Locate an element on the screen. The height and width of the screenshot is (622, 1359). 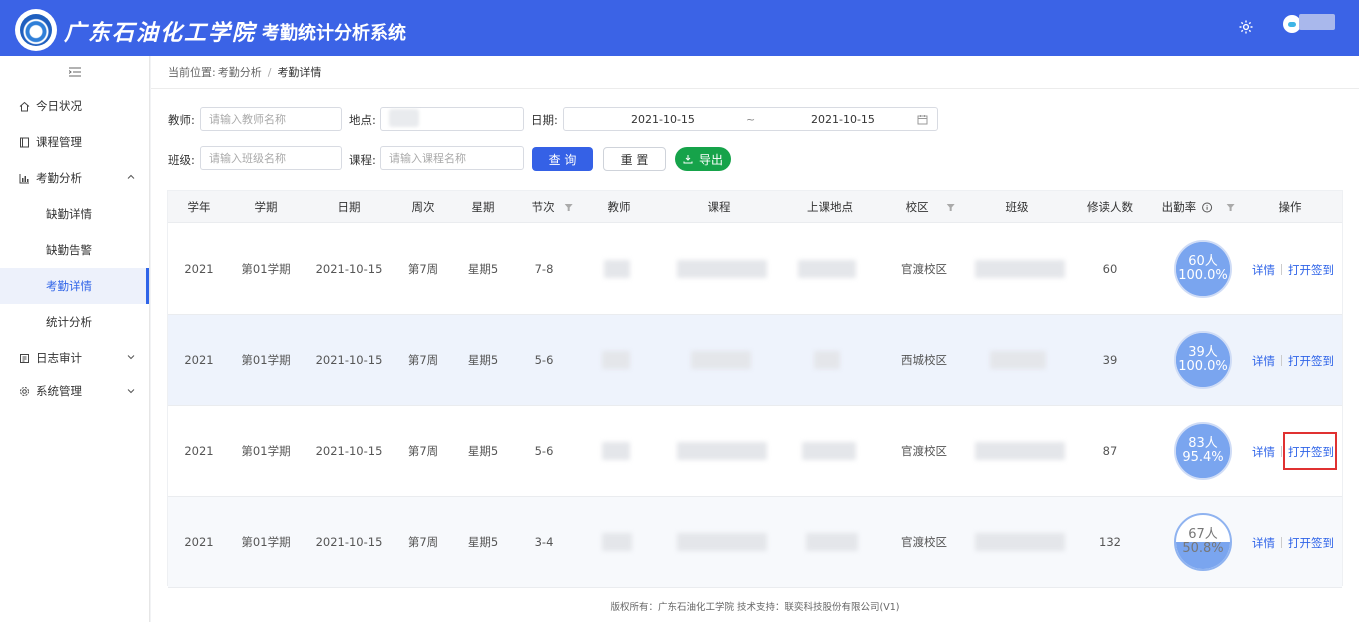
date-end: 2021-10-15 is located at coordinates (843, 119).